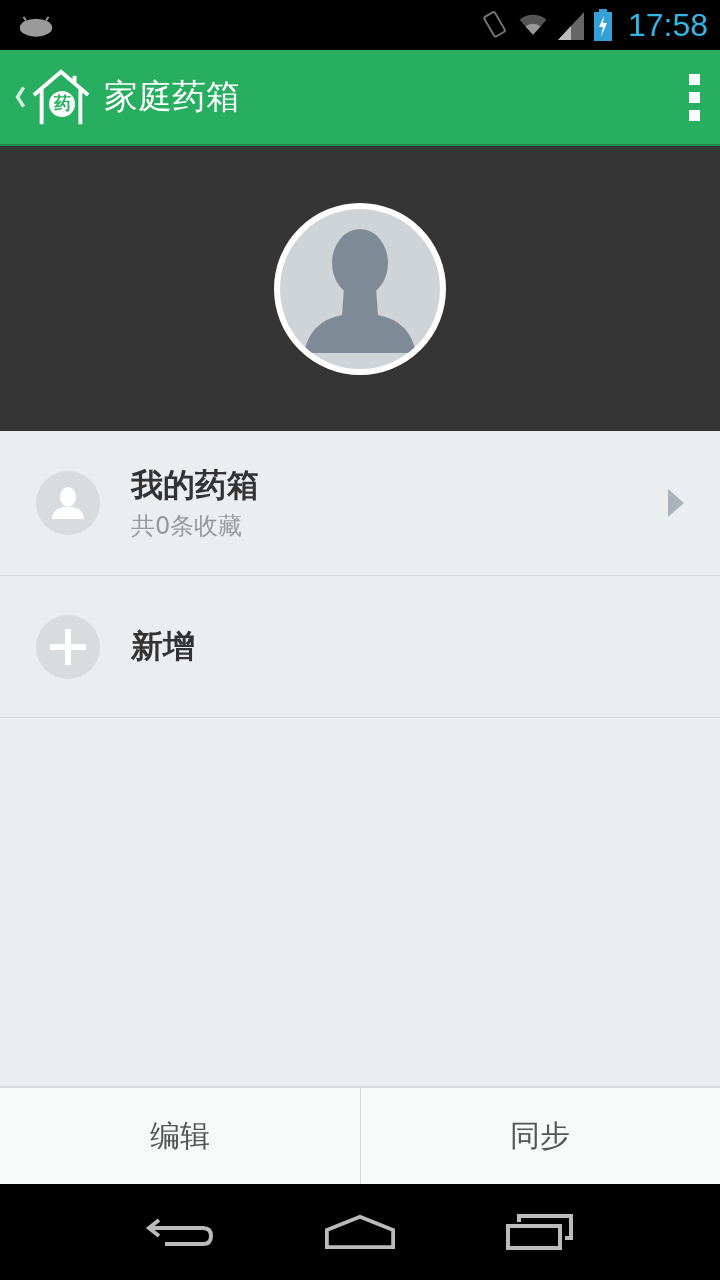 This screenshot has height=1280, width=720. Describe the element at coordinates (360, 503) in the screenshot. I see `list-row: 我的药箱 共0条收藏` at that location.